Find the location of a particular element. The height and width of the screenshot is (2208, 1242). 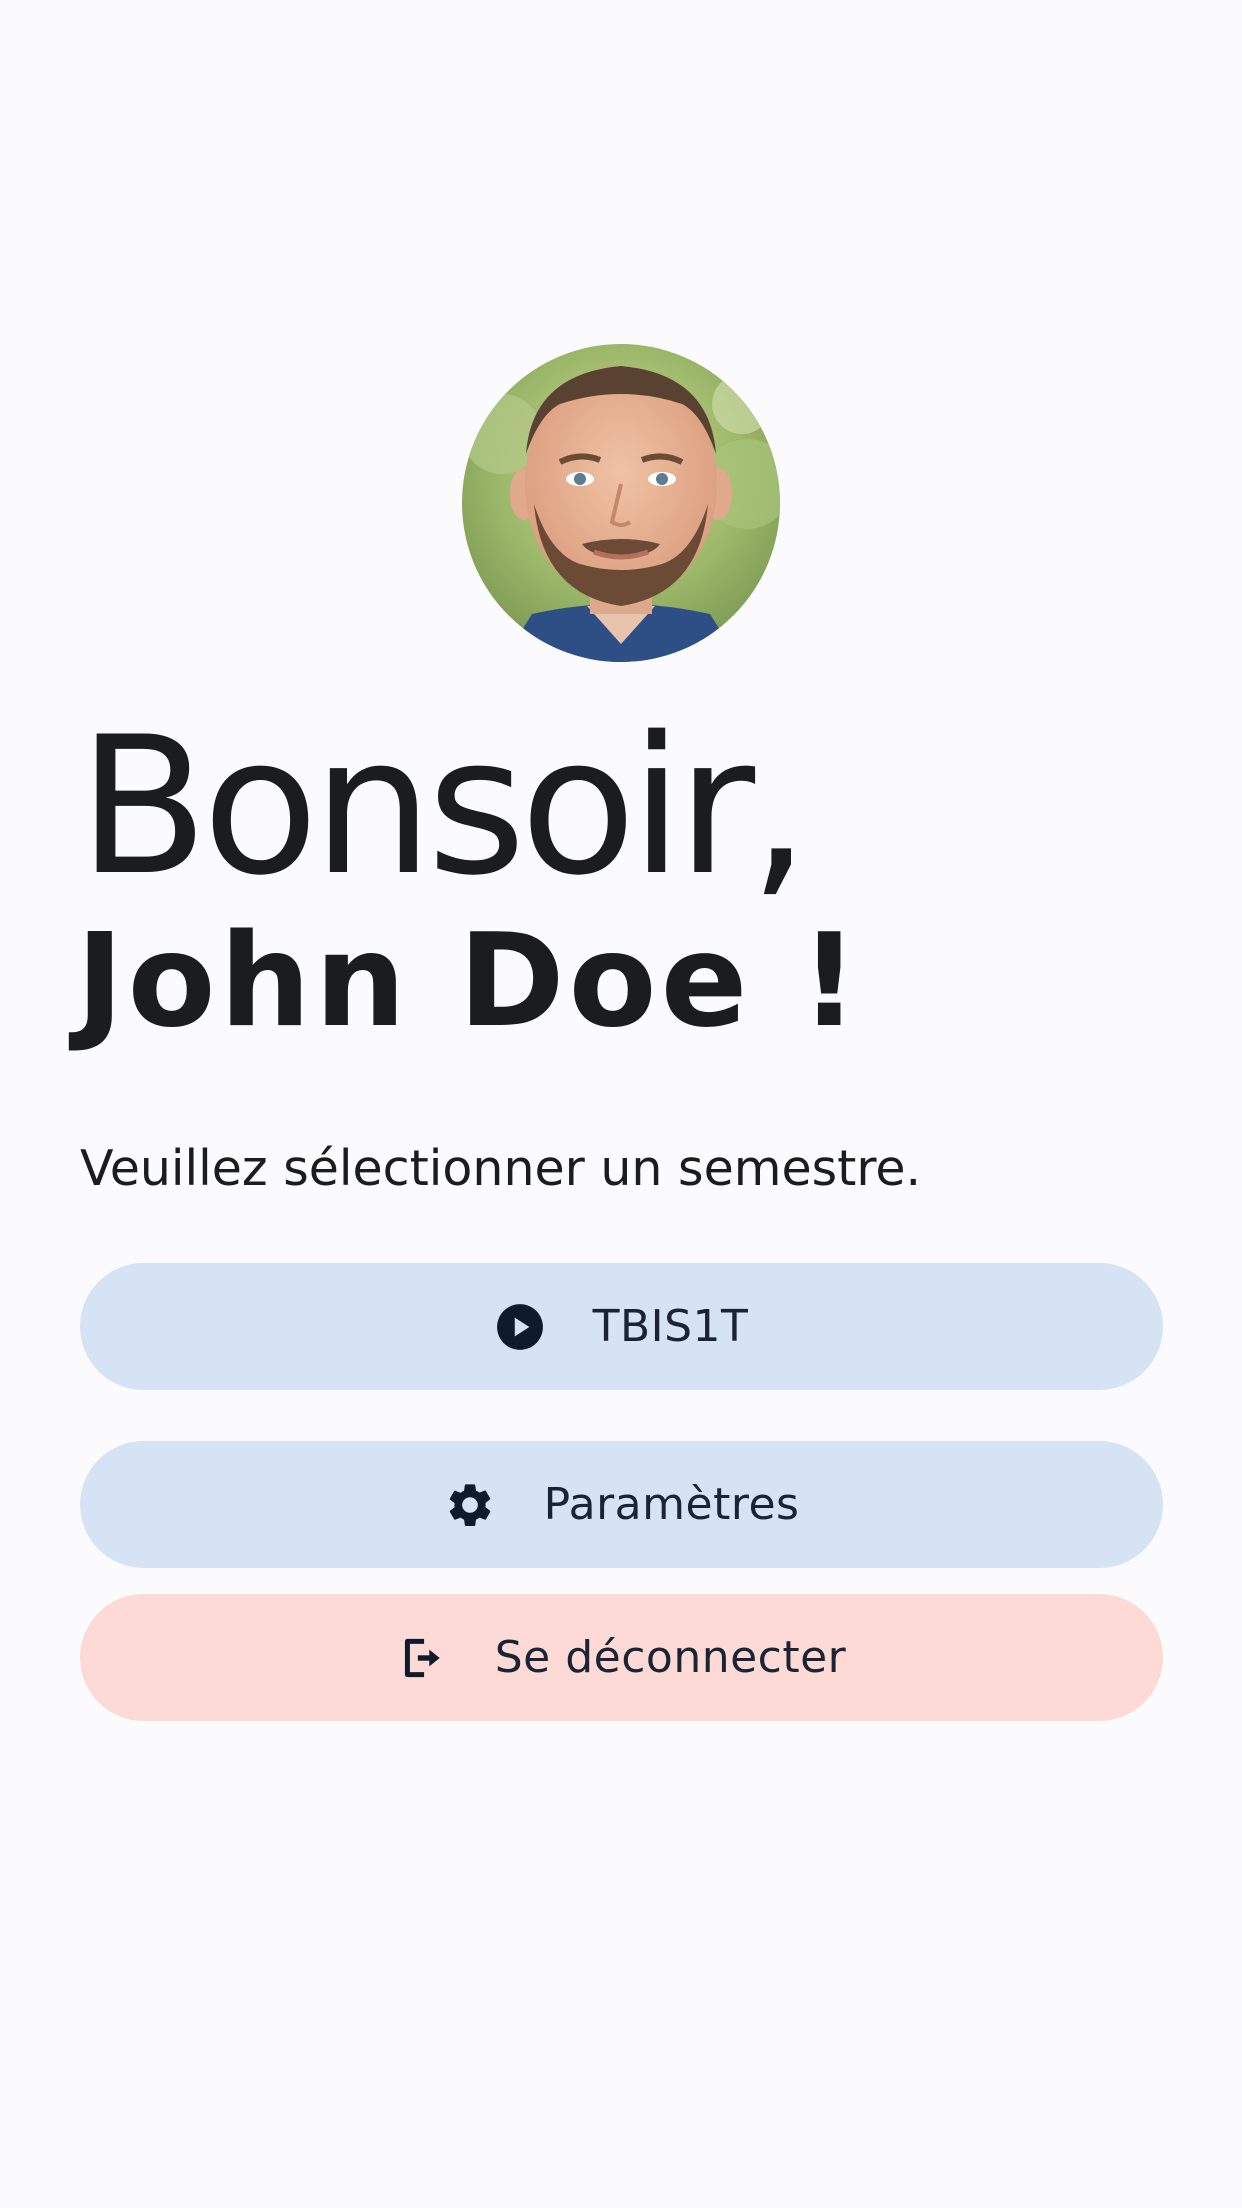

settings-button-label: Paramètres is located at coordinates (671, 1504).